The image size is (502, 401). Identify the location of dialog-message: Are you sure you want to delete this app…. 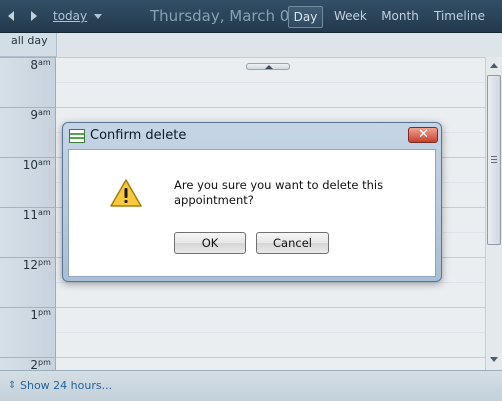
(279, 192).